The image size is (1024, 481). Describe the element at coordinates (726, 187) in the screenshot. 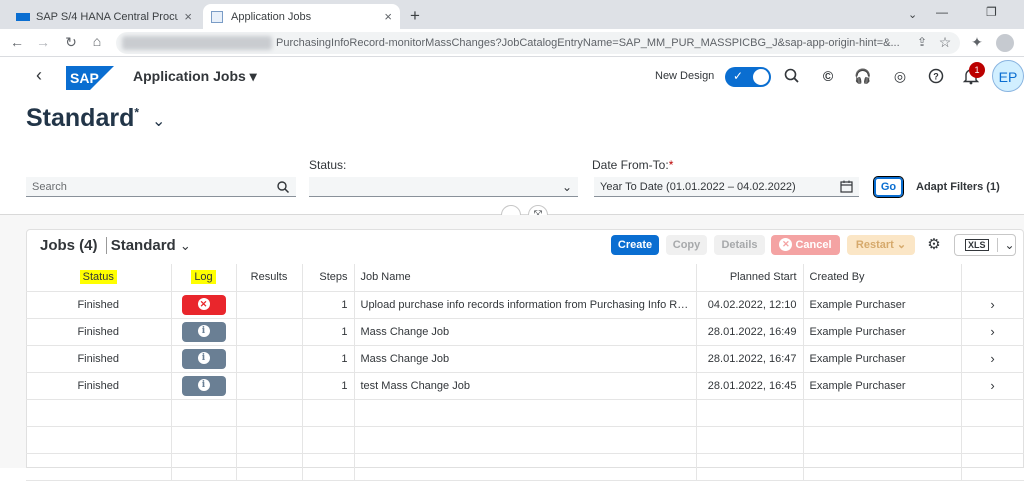

I see `date-range-input: Year To Date (01.01.2022 – 04.02.2022)` at that location.